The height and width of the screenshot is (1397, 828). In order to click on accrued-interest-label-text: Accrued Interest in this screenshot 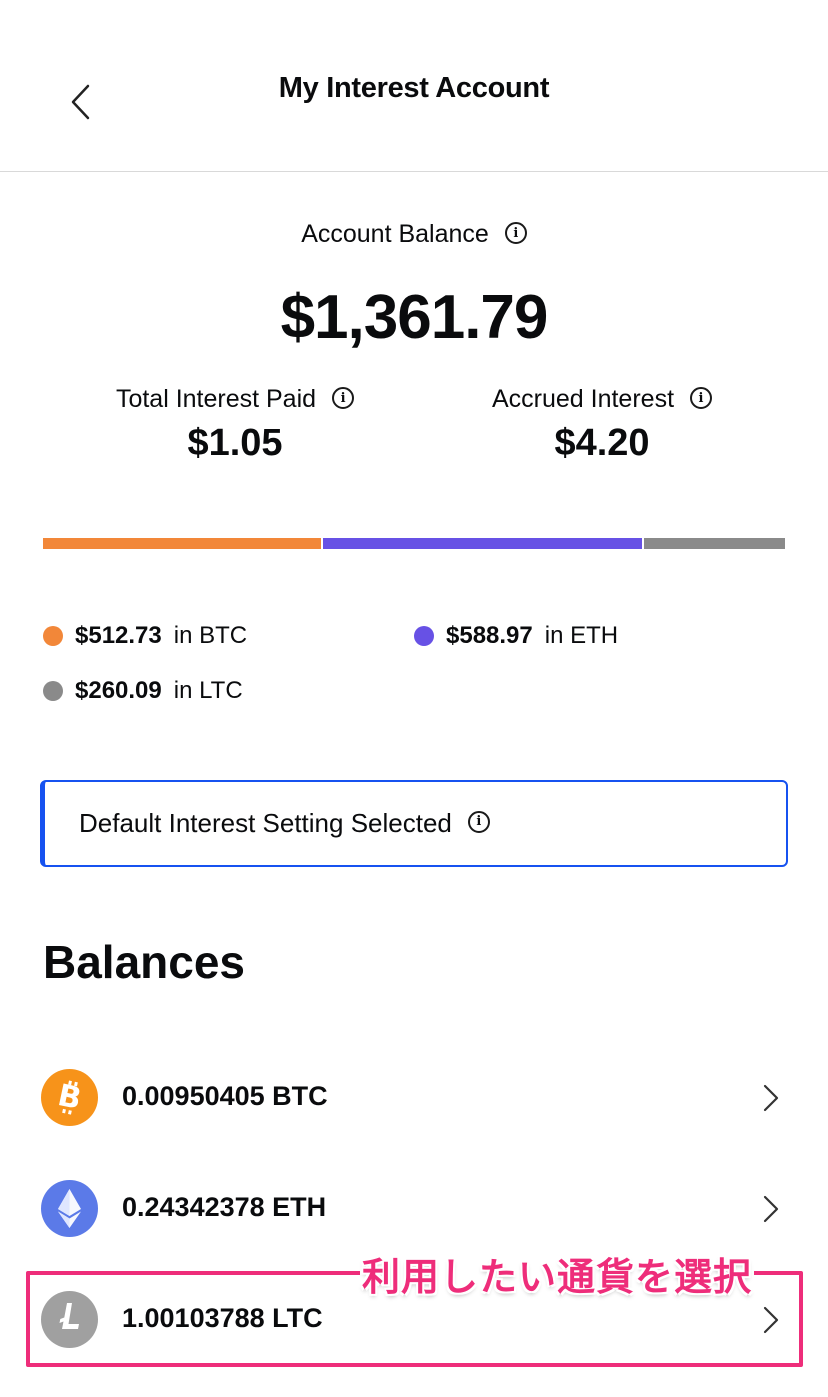, I will do `click(583, 399)`.